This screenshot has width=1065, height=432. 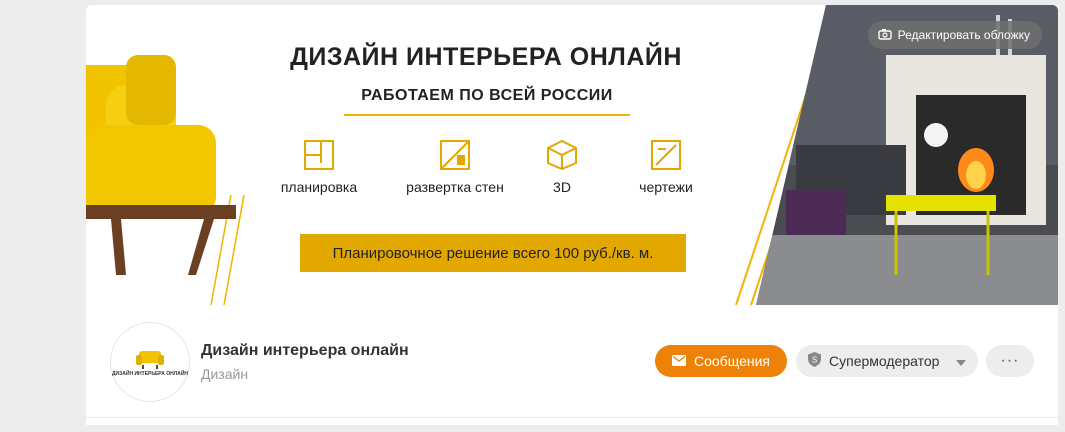 What do you see at coordinates (161, 165) in the screenshot?
I see `sofa-illustration` at bounding box center [161, 165].